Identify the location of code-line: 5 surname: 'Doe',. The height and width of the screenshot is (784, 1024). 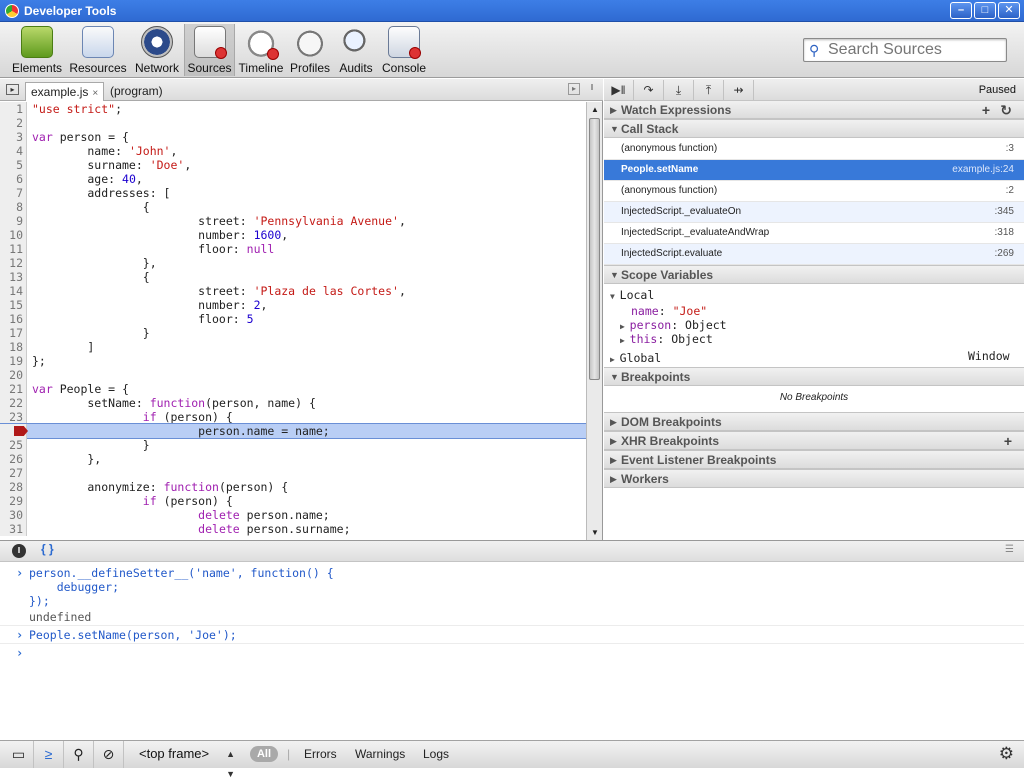
(293, 165).